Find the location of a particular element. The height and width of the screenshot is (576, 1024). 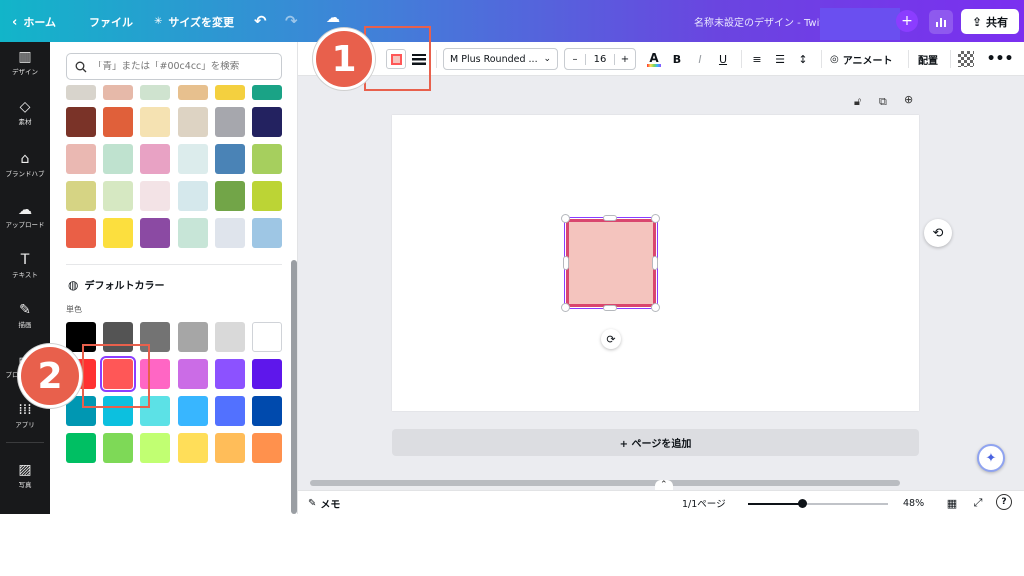

font-family-select: M Plus Rounded ... ⌄ is located at coordinates (500, 59).